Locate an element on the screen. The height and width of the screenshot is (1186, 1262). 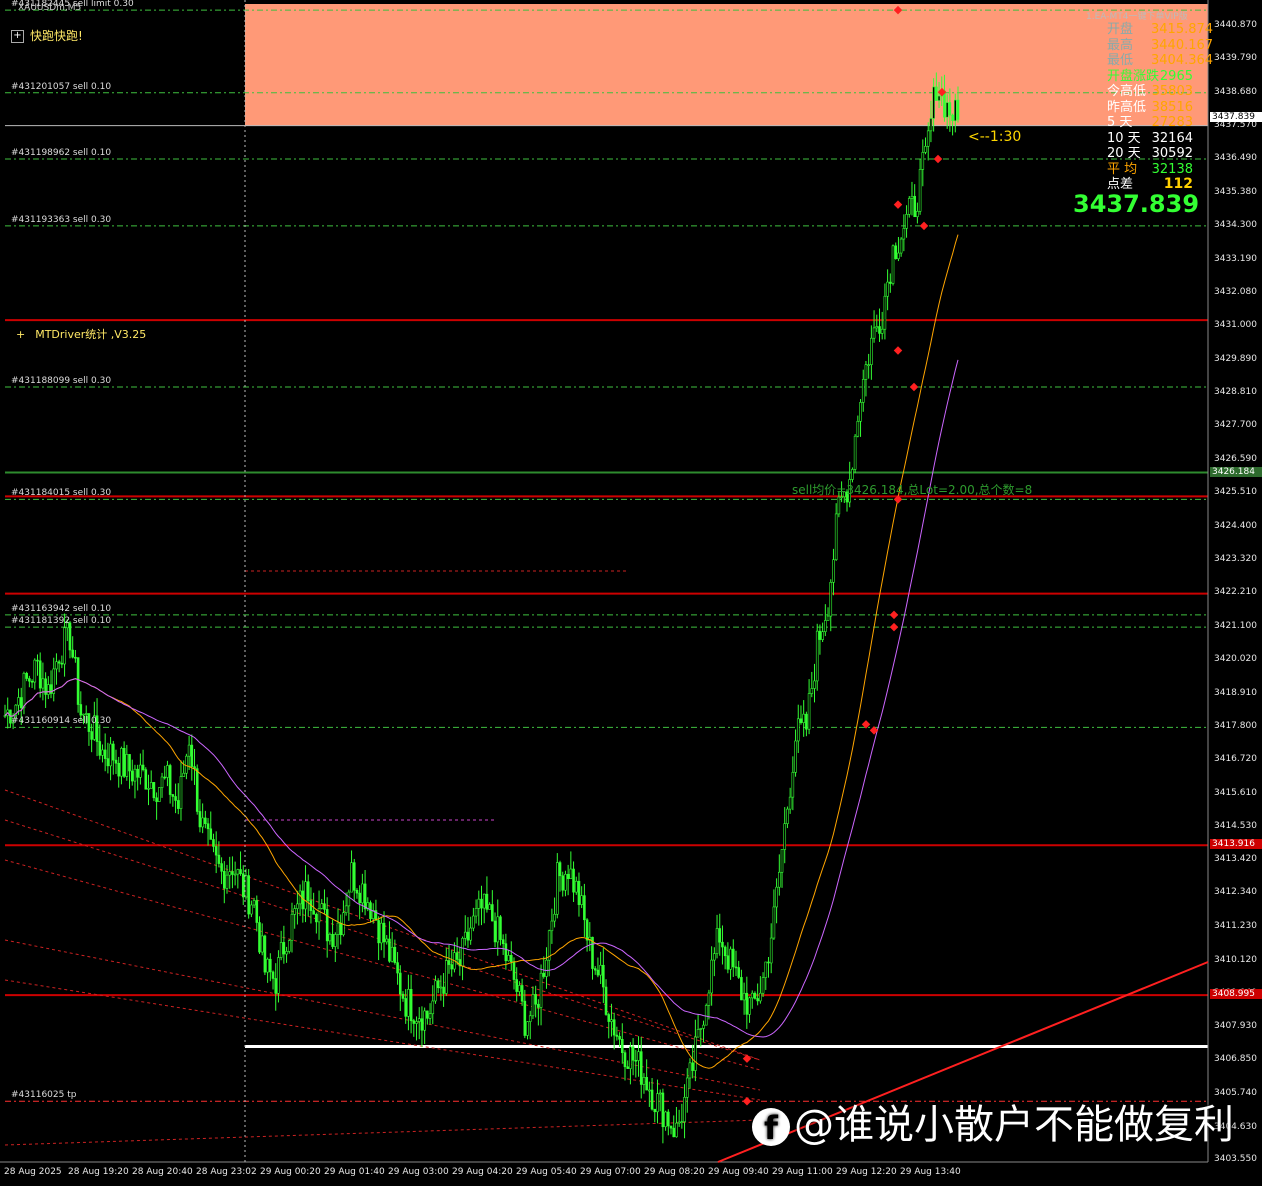
order-label: #431193363 sell 0.30 is located at coordinates (61, 220).